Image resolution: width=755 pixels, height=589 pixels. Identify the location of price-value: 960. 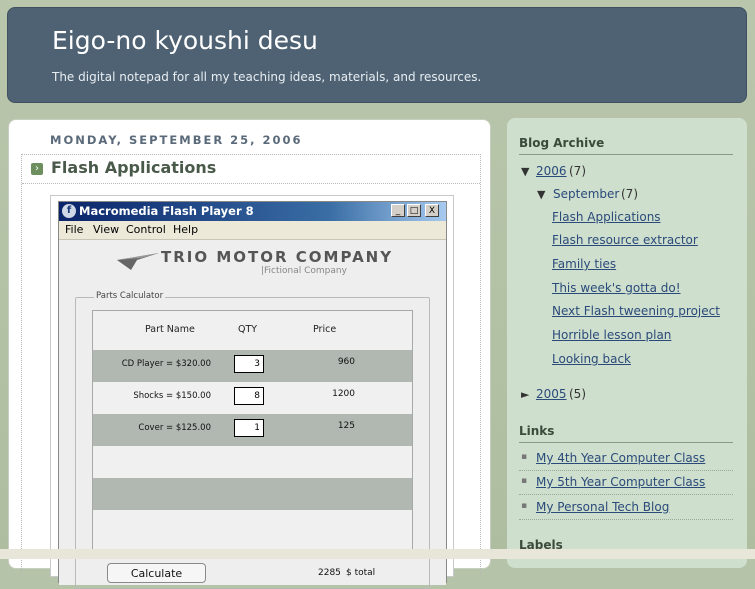
(346, 362).